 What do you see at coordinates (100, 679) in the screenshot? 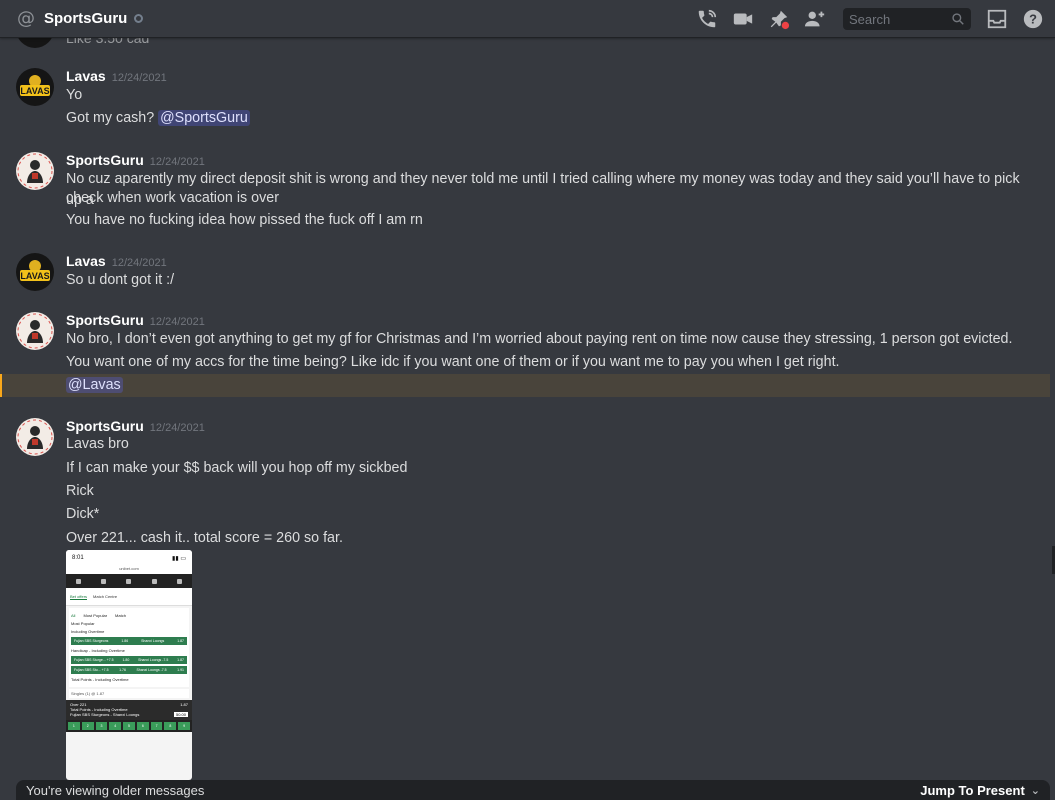
I see `section-title: Total Points - Including Overtime` at bounding box center [100, 679].